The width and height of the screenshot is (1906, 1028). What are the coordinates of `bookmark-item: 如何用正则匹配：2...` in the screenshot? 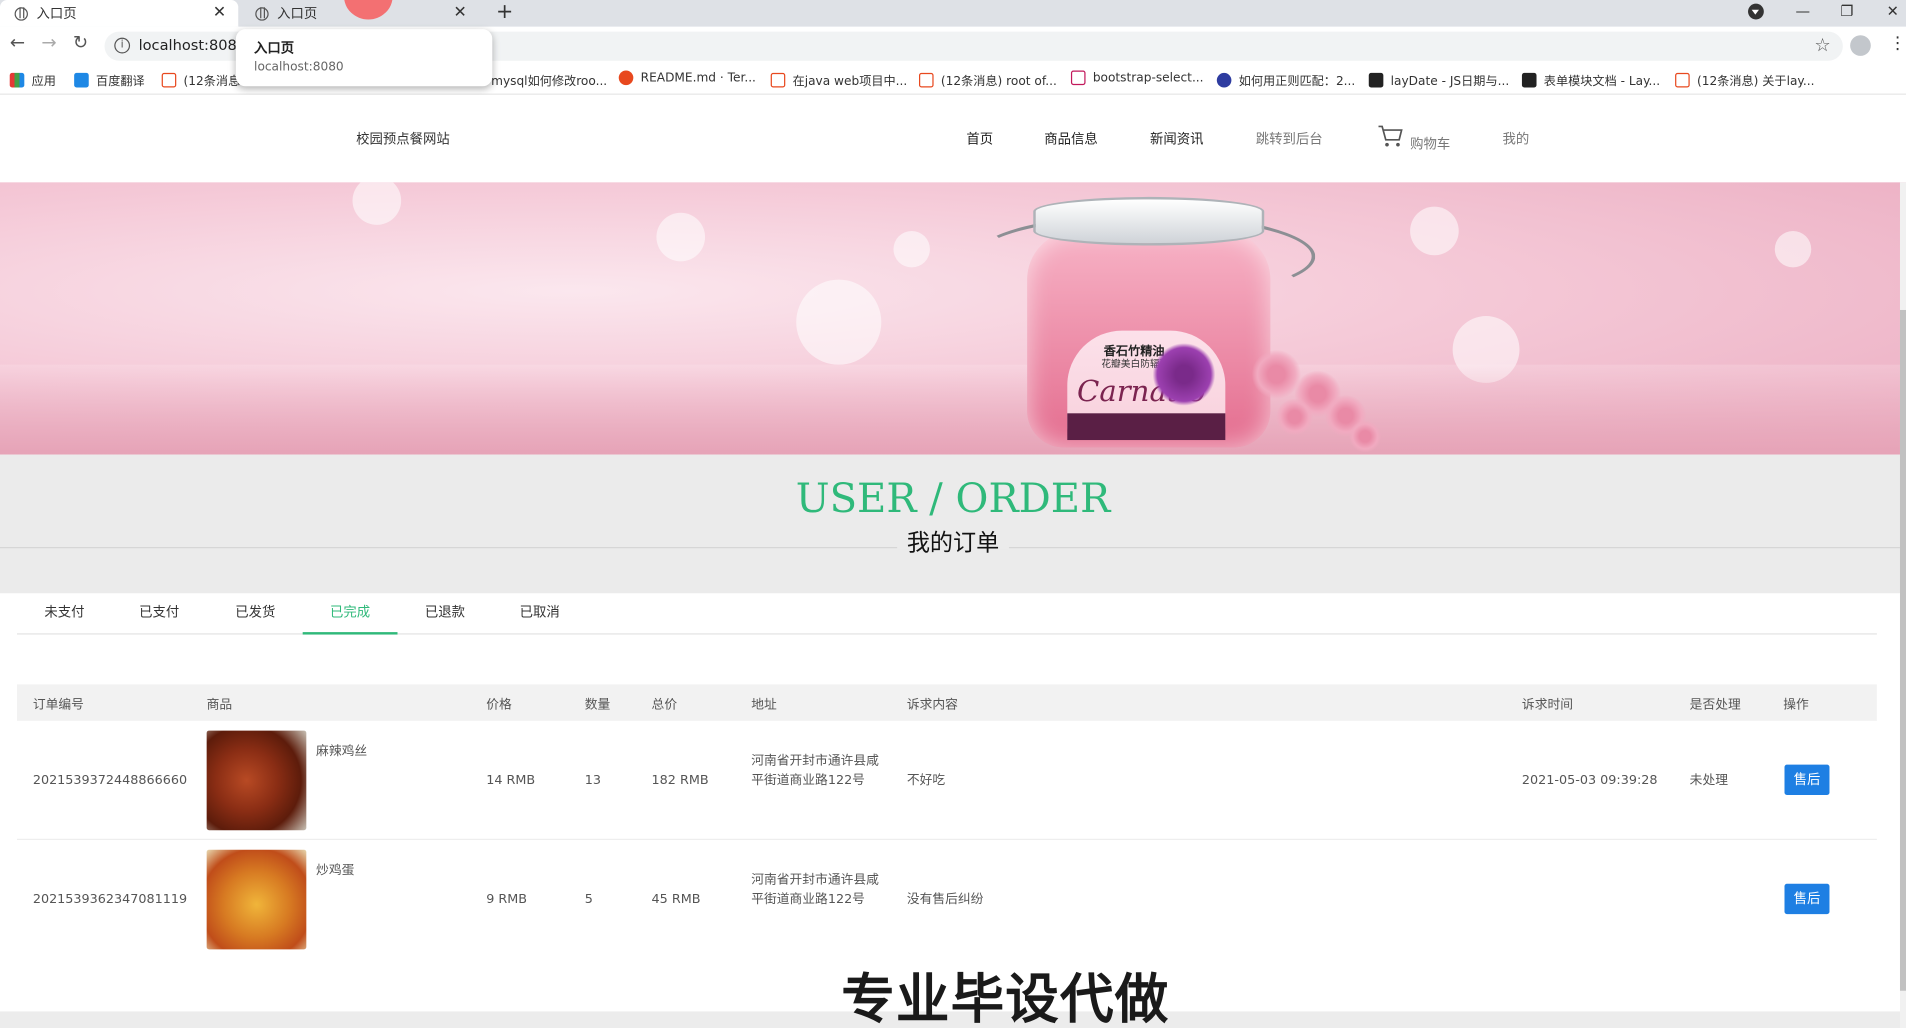 It's located at (1286, 80).